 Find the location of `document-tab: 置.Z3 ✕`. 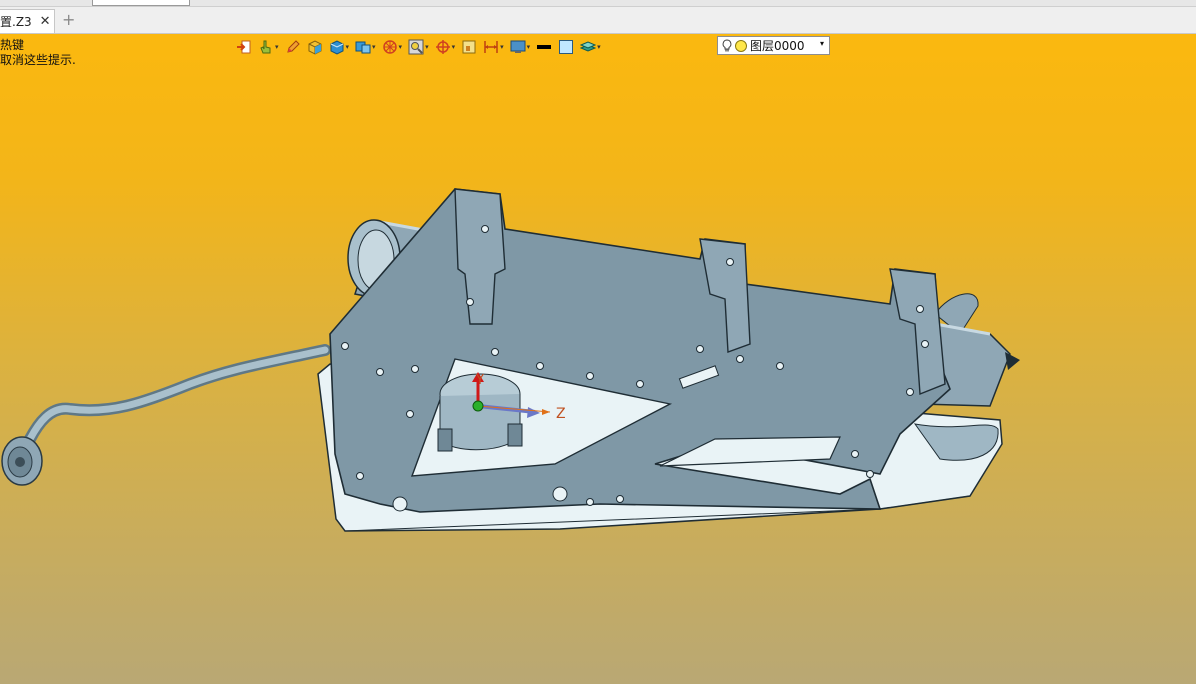

document-tab: 置.Z3 ✕ is located at coordinates (27, 21).